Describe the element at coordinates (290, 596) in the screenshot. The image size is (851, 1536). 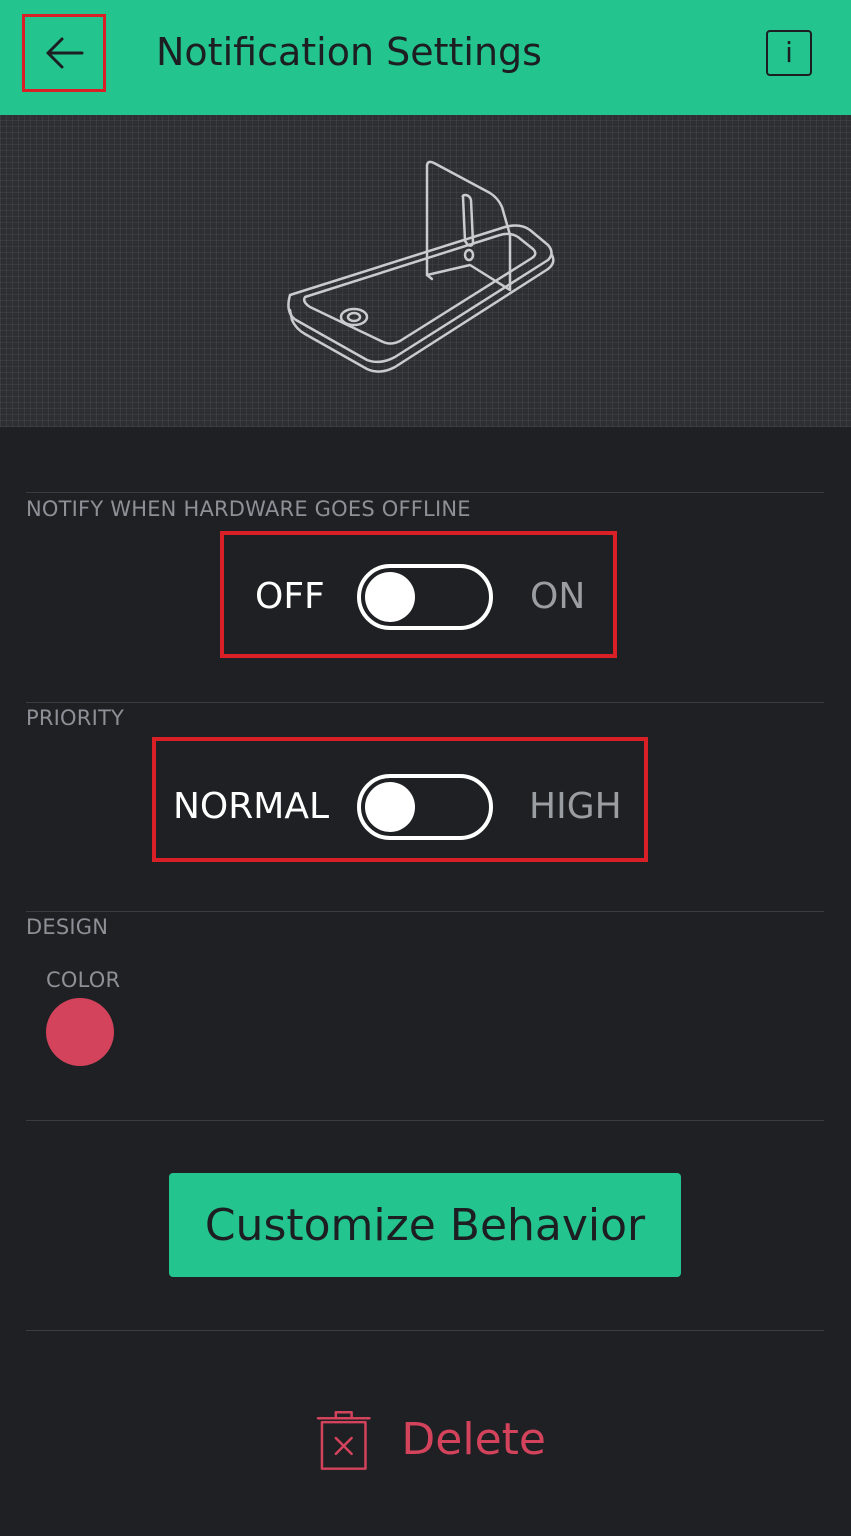
I see `offline-off-label: OFF` at that location.